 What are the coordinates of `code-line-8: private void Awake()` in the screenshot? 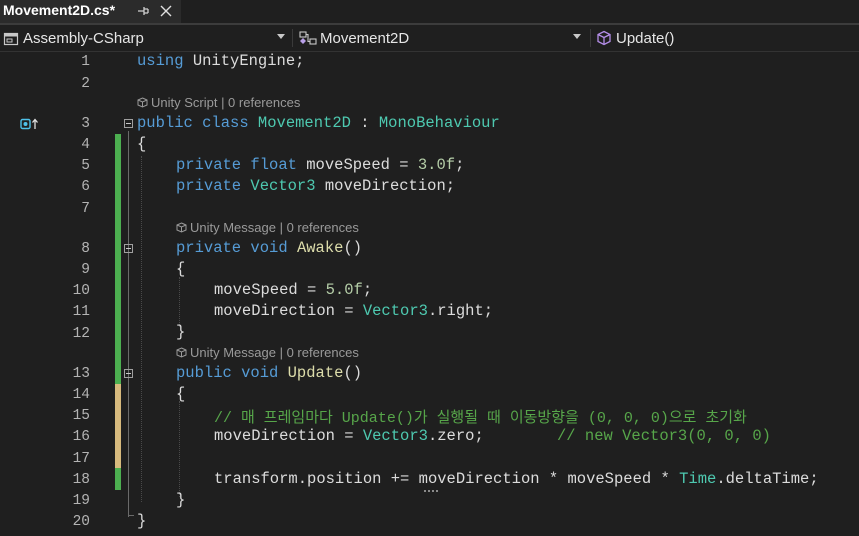 It's located at (269, 248).